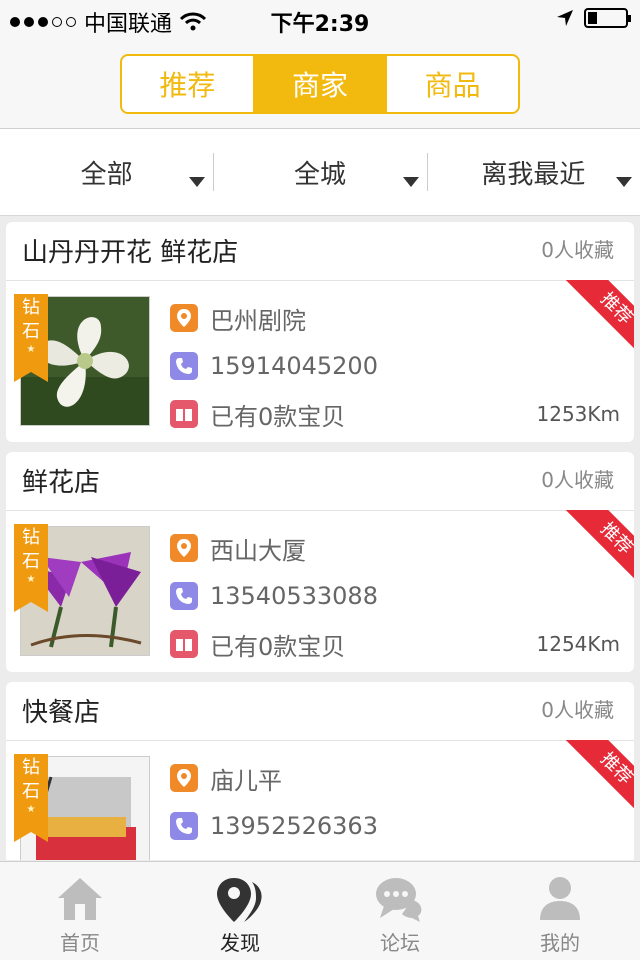  What do you see at coordinates (578, 644) in the screenshot?
I see `store-distance: 1254Km` at bounding box center [578, 644].